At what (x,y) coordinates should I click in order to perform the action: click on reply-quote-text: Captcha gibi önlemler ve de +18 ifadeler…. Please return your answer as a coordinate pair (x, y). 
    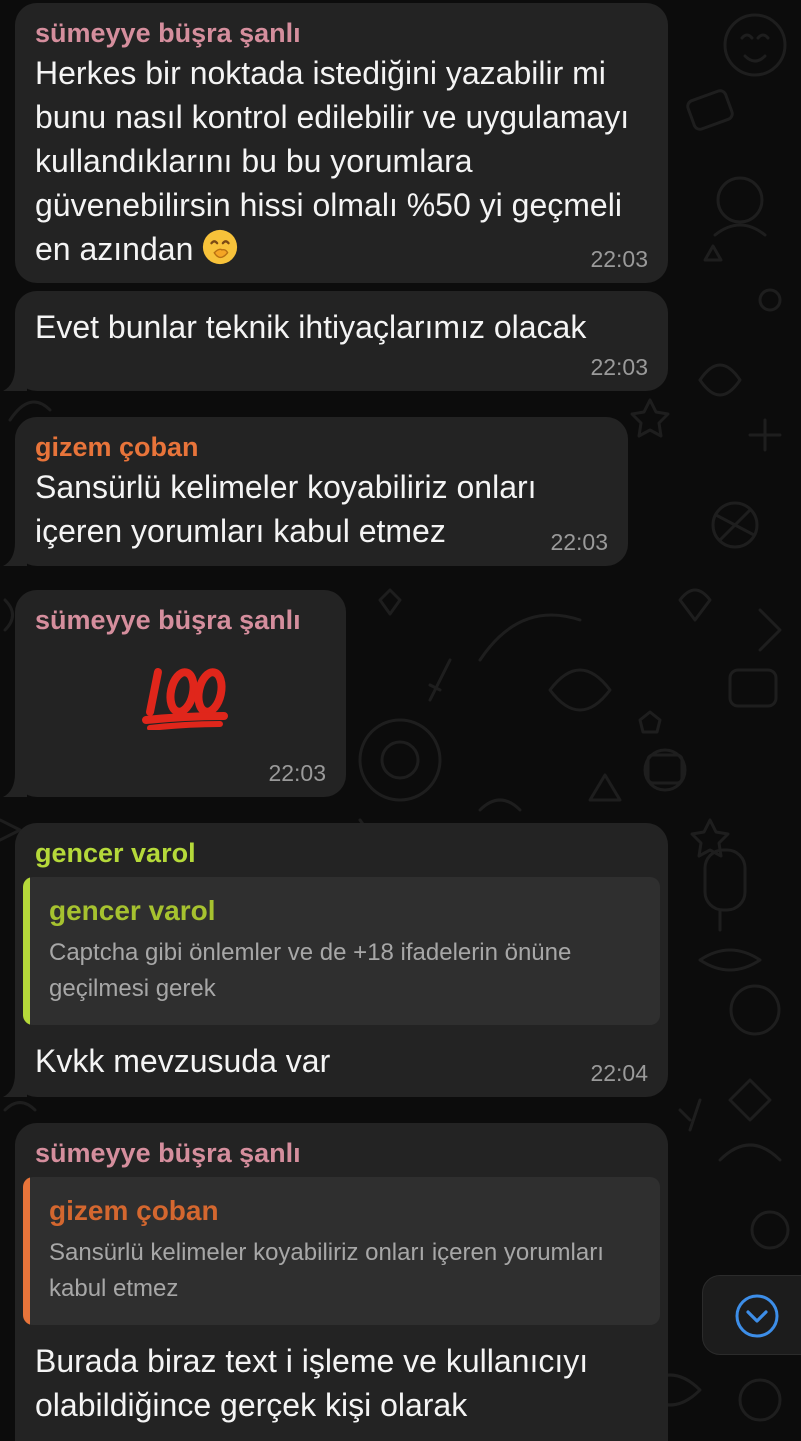
    Looking at the image, I should click on (310, 970).